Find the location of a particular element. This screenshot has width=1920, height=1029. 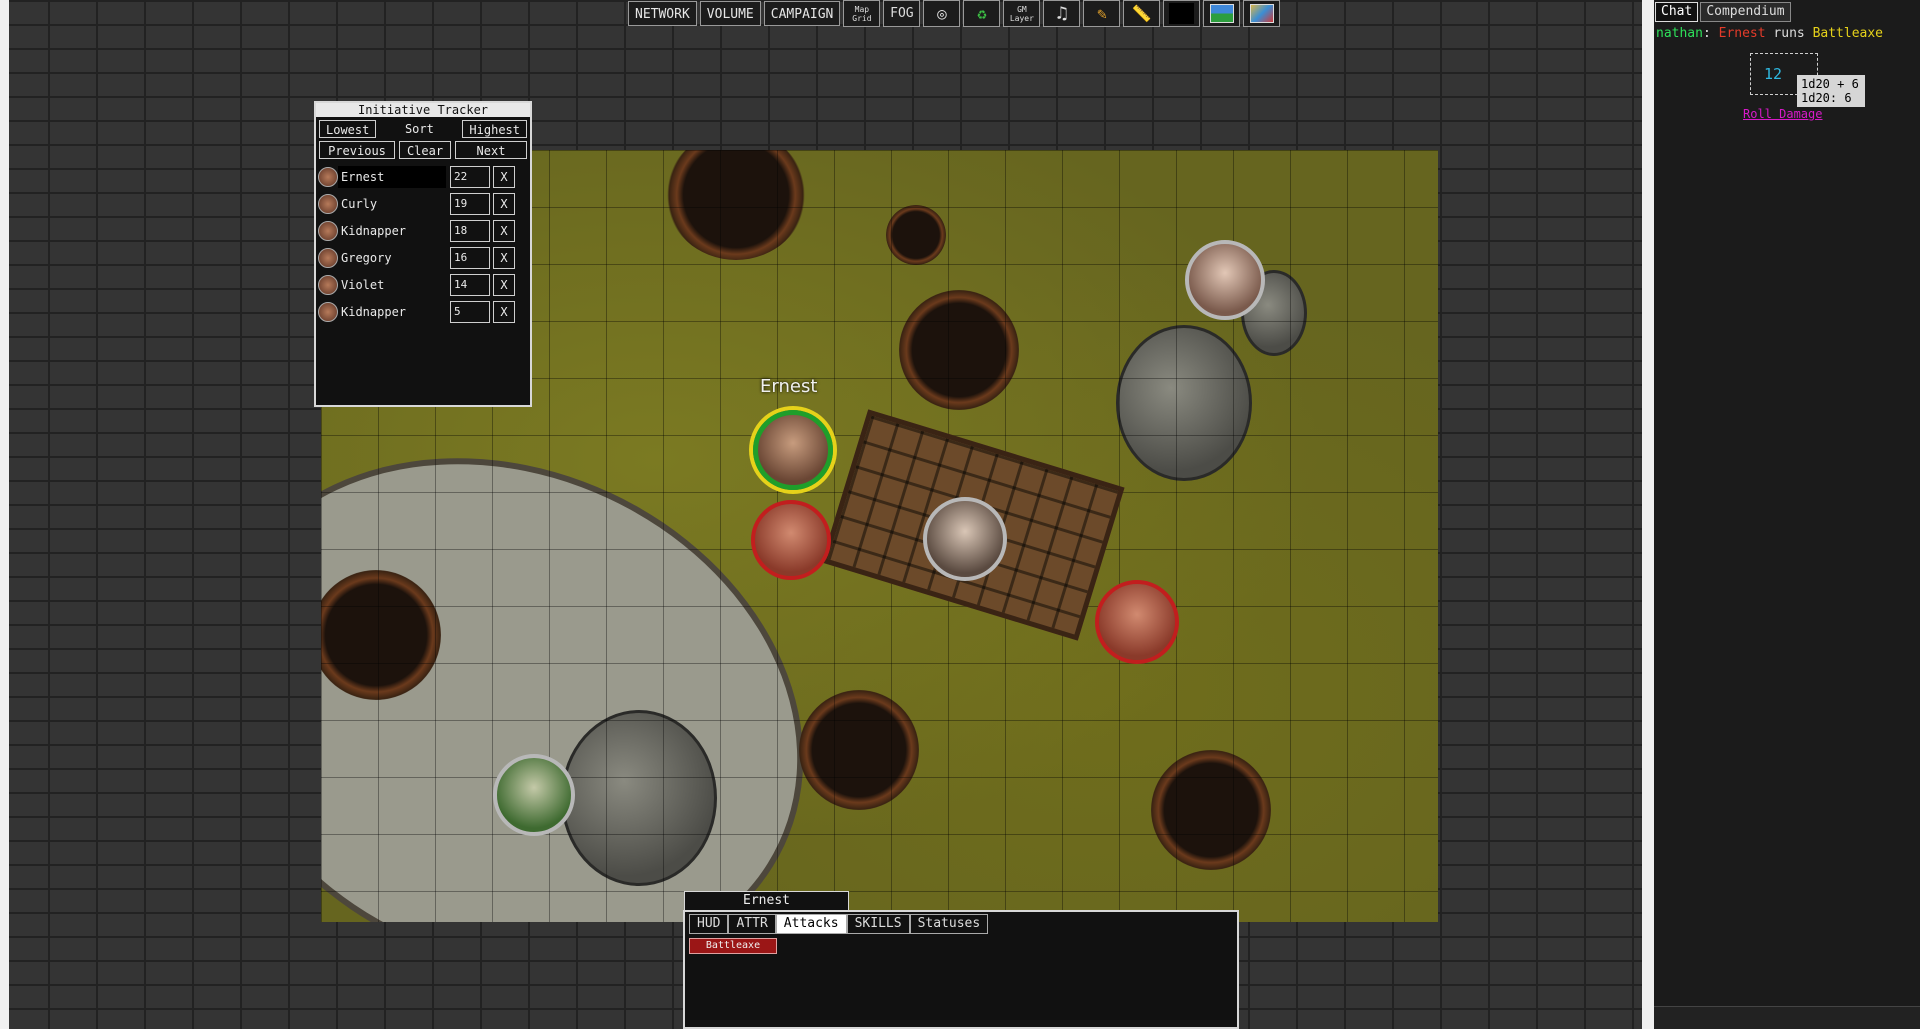

chat-message: nathan: Ernest runs Battleaxe is located at coordinates (1787, 33).